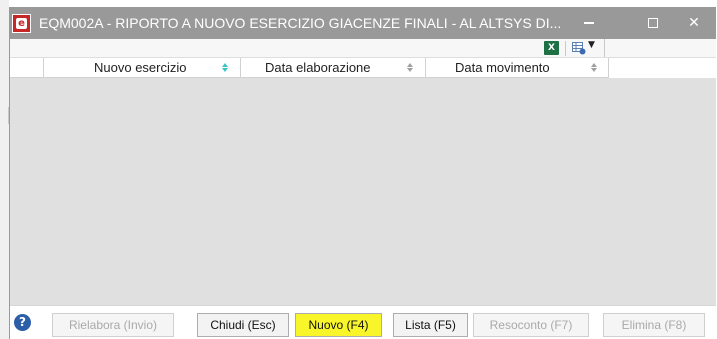  I want to click on column-header-label: Nuovo esercizio, so click(140, 67).